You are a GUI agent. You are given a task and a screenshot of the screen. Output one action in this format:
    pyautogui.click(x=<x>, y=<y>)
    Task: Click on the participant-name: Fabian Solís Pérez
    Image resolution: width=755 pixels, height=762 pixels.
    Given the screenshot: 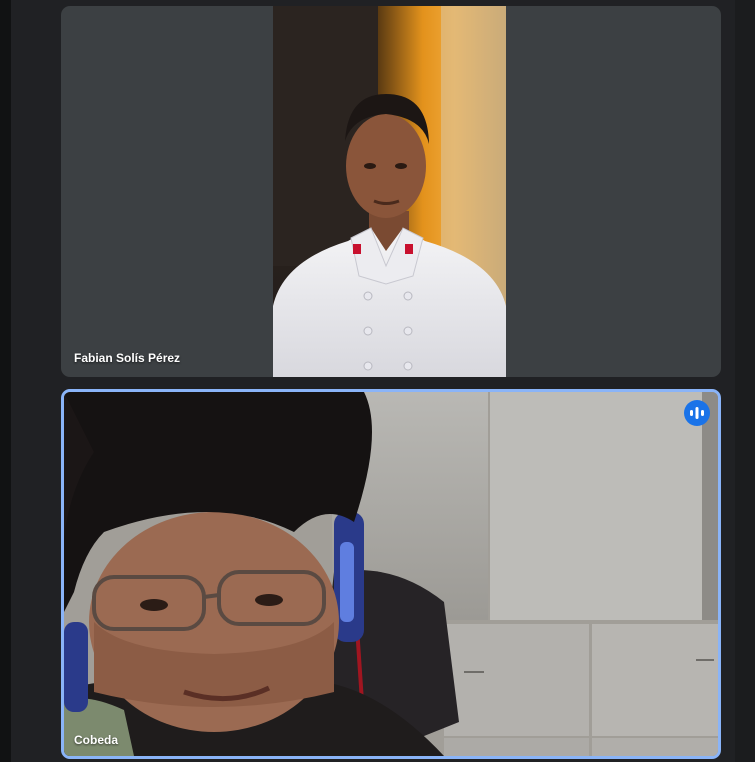 What is the action you would take?
    pyautogui.click(x=127, y=358)
    